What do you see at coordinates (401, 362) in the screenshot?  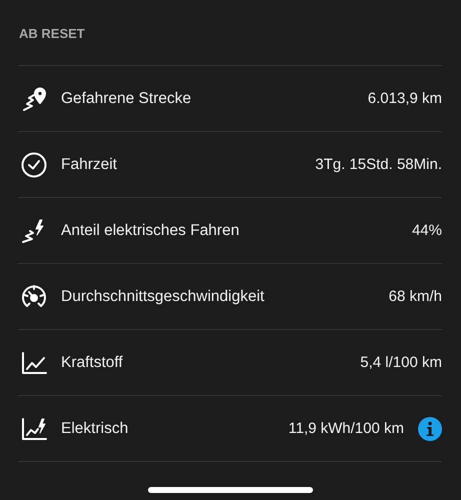 I see `row-value: 5,4 l/100 km` at bounding box center [401, 362].